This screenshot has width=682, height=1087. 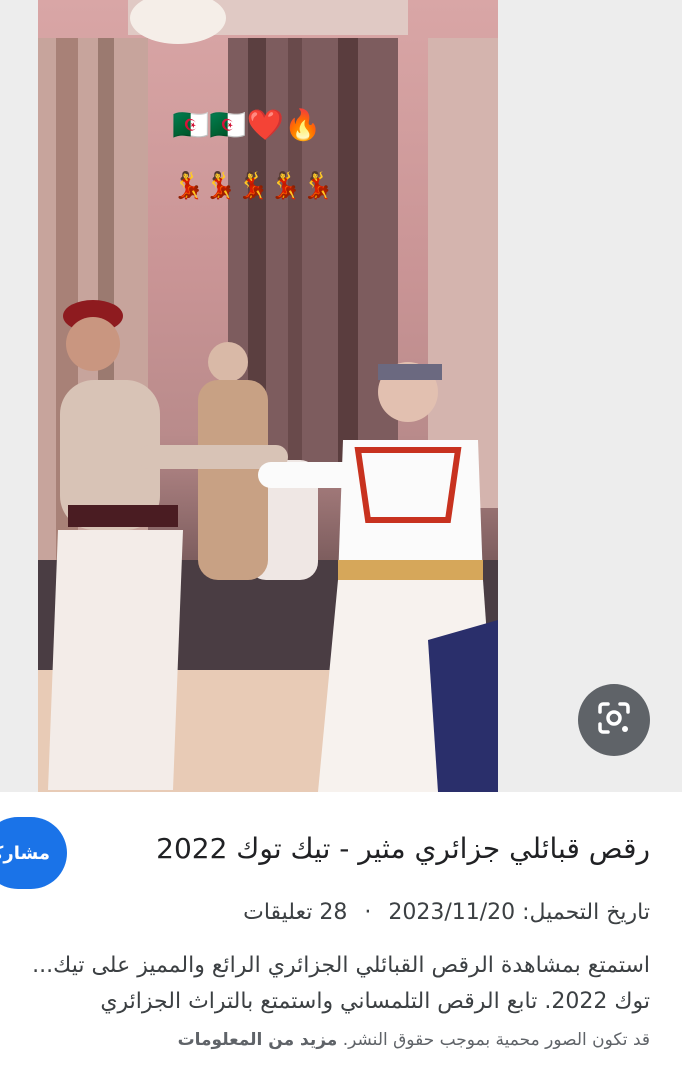 I want to click on camera-search-icon, so click(x=614, y=720).